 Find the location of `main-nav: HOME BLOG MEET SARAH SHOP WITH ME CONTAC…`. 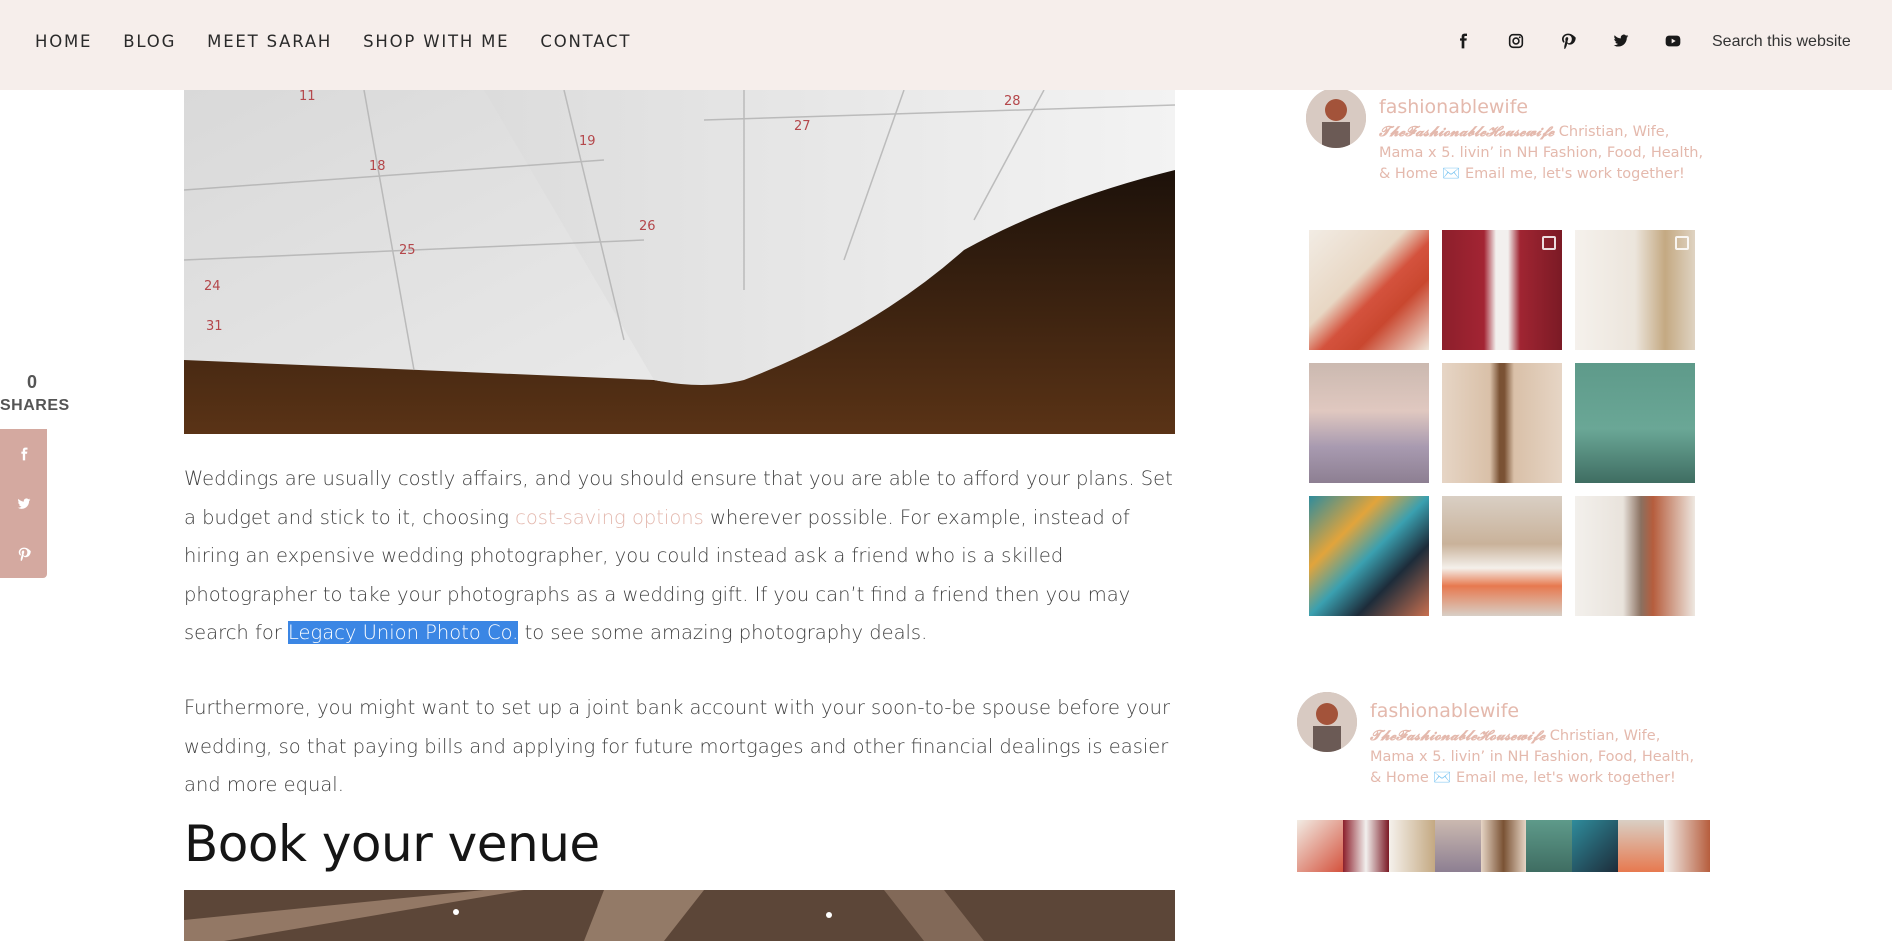

main-nav: HOME BLOG MEET SARAH SHOP WITH ME CONTAC… is located at coordinates (348, 41).